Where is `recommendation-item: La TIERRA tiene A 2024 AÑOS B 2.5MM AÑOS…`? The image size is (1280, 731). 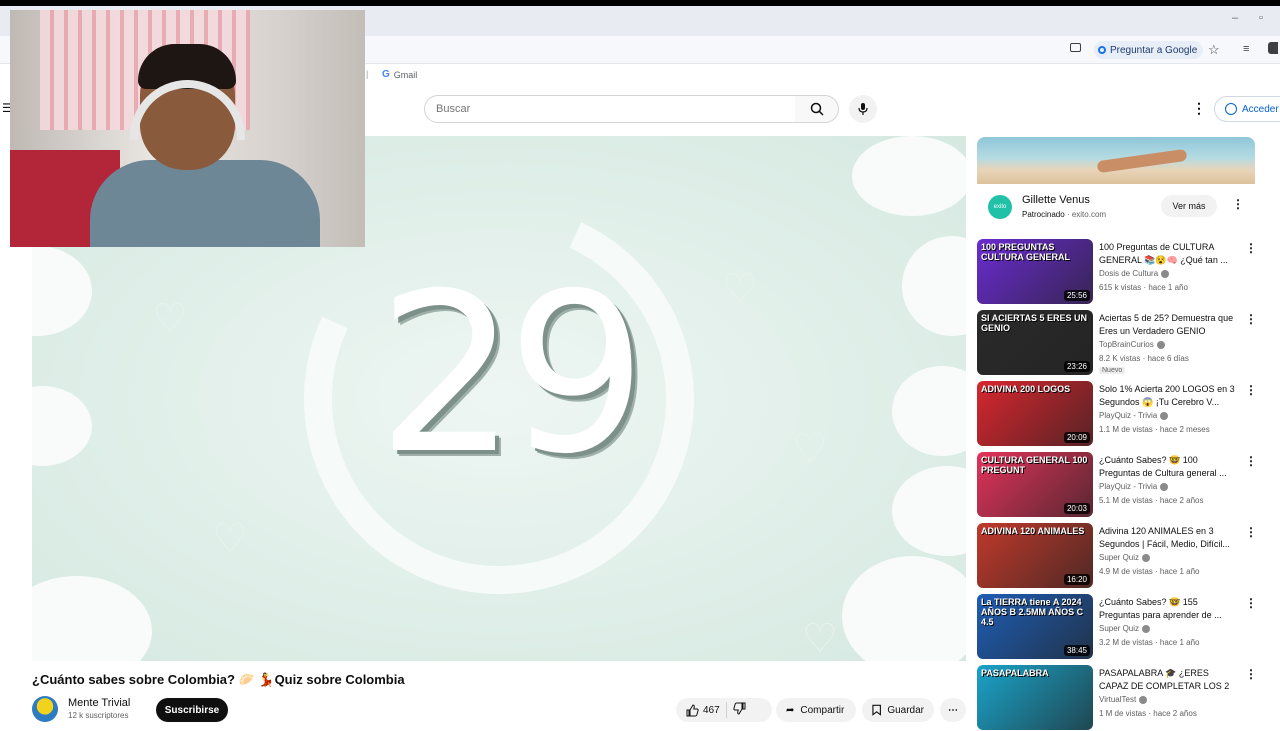
recommendation-item: La TIERRA tiene A 2024 AÑOS B 2.5MM AÑOS… is located at coordinates (1122, 627).